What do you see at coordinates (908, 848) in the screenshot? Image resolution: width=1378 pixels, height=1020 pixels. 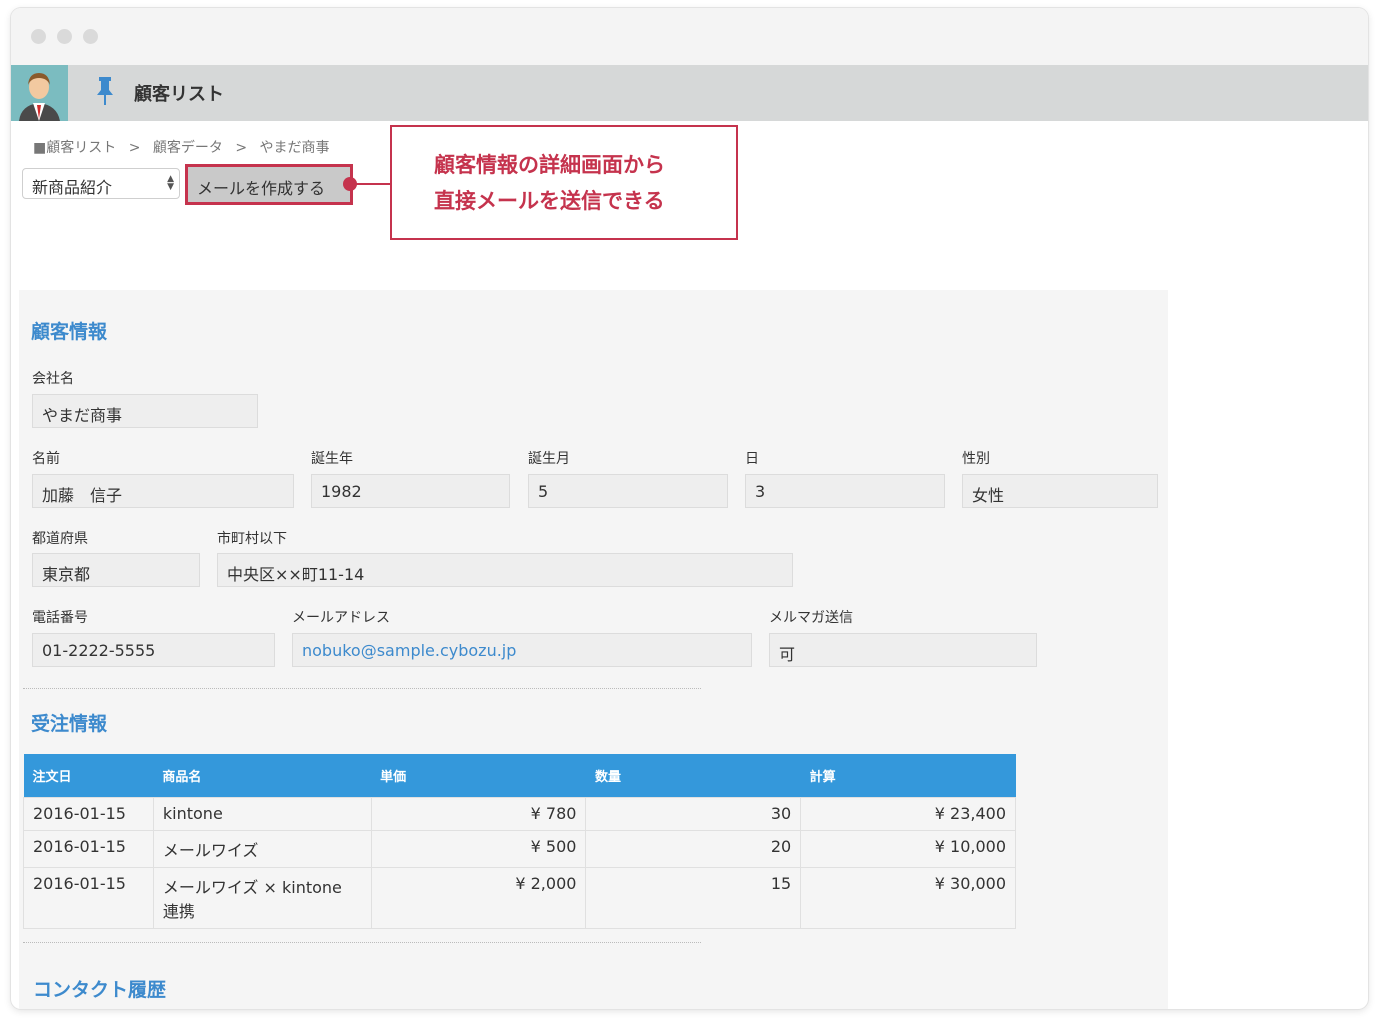 I see `total-cell: ¥ 10,000` at bounding box center [908, 848].